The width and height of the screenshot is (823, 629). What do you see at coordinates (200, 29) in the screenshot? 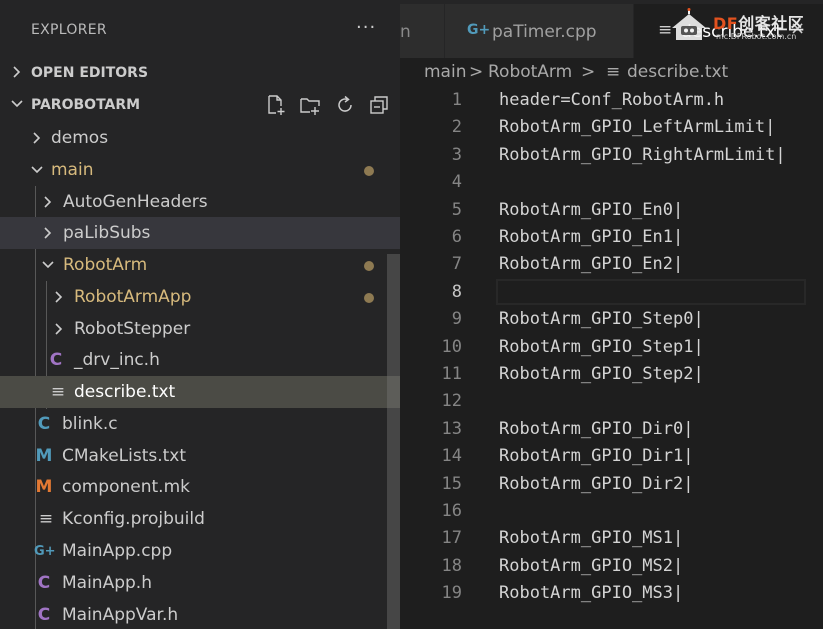
I see `explorer-header: EXPLORER ···` at bounding box center [200, 29].